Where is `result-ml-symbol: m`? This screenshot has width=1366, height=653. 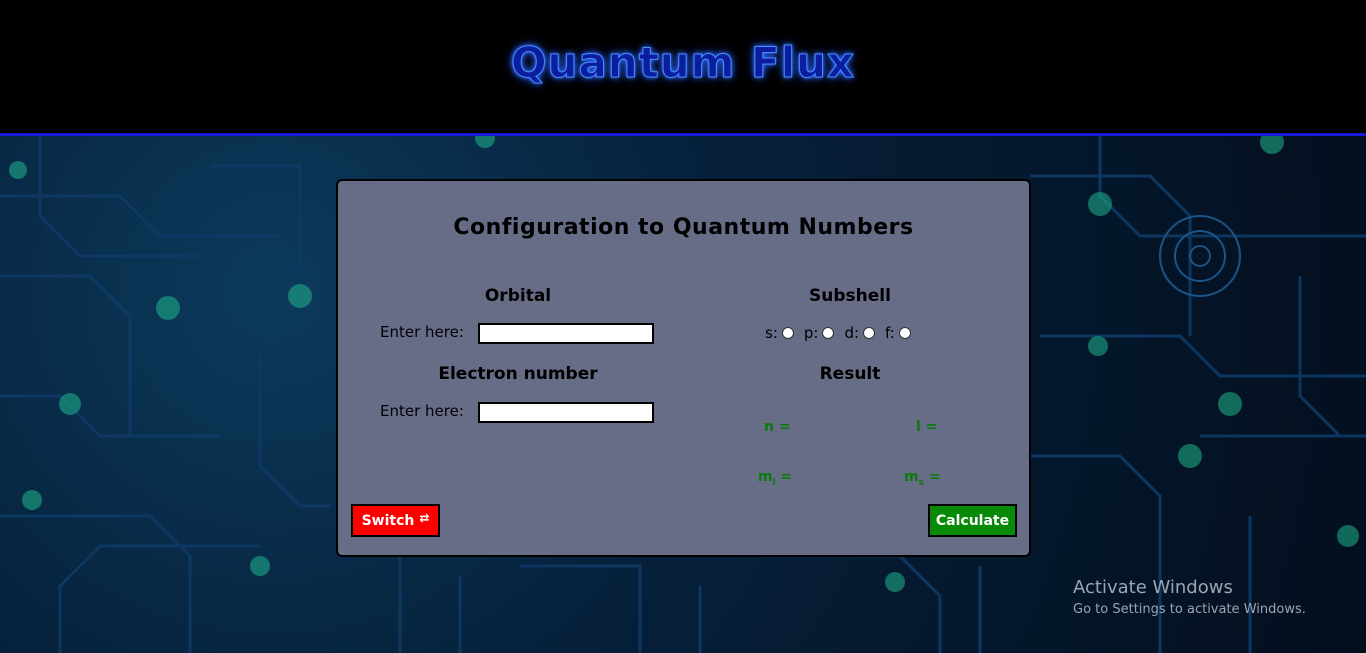
result-ml-symbol: m is located at coordinates (765, 477).